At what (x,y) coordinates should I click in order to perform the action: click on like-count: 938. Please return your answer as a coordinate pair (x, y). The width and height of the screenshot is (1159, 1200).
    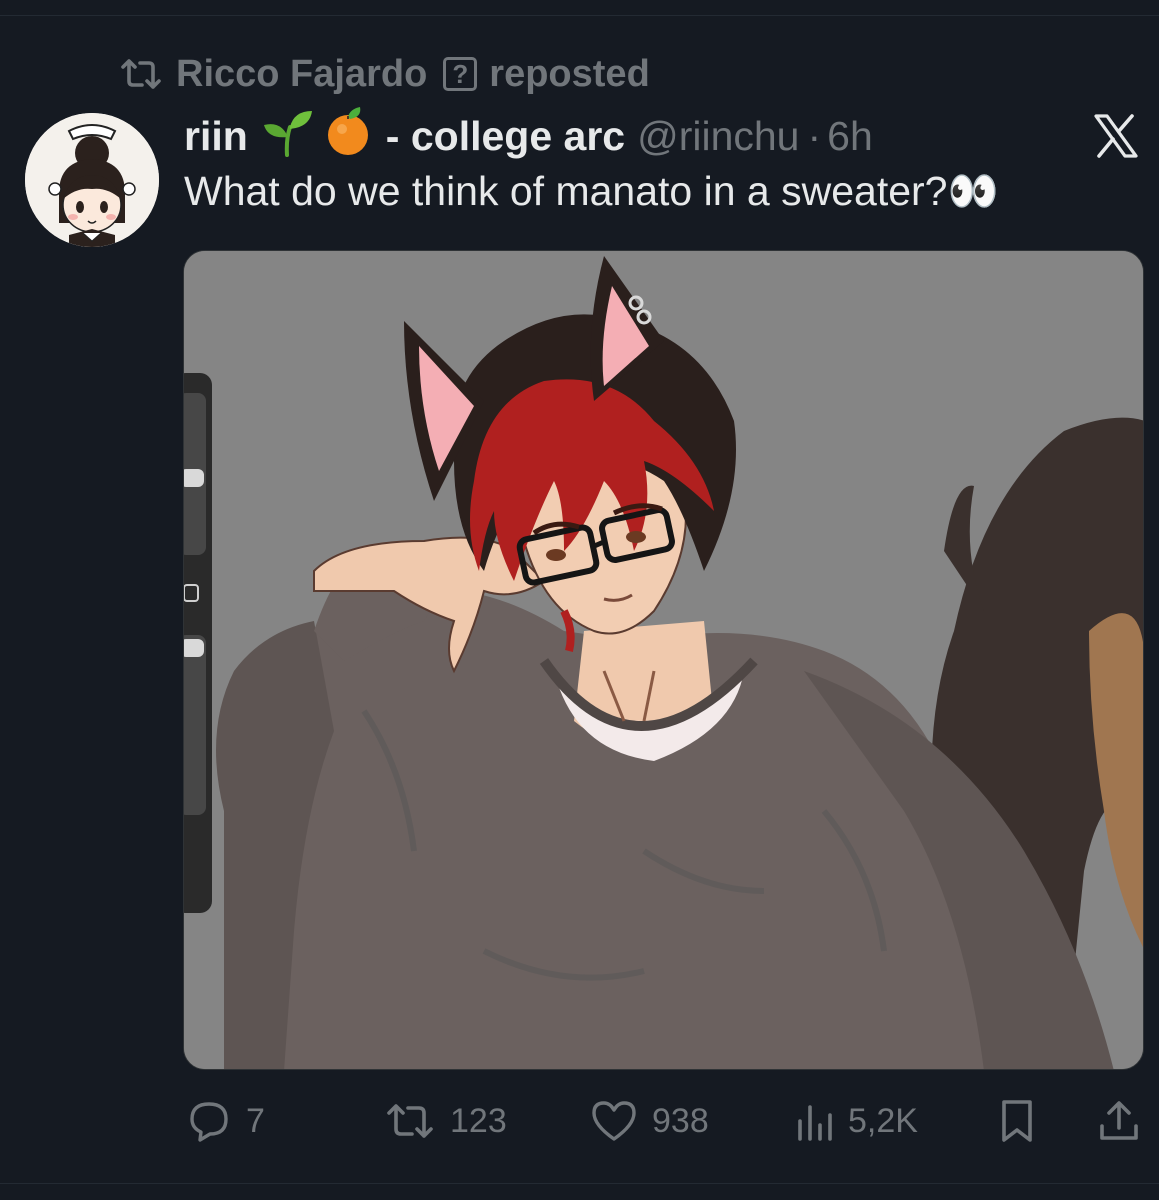
    Looking at the image, I should click on (680, 1120).